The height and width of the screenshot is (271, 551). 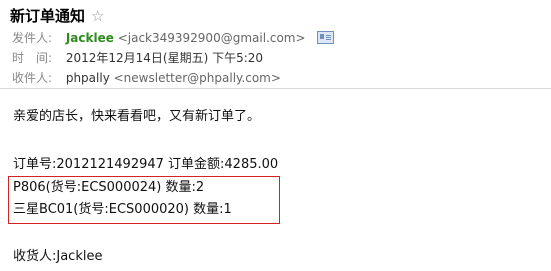 What do you see at coordinates (137, 116) in the screenshot?
I see `greeting-text: 亲爱的店长，快来看看吧，又有新订单了。` at bounding box center [137, 116].